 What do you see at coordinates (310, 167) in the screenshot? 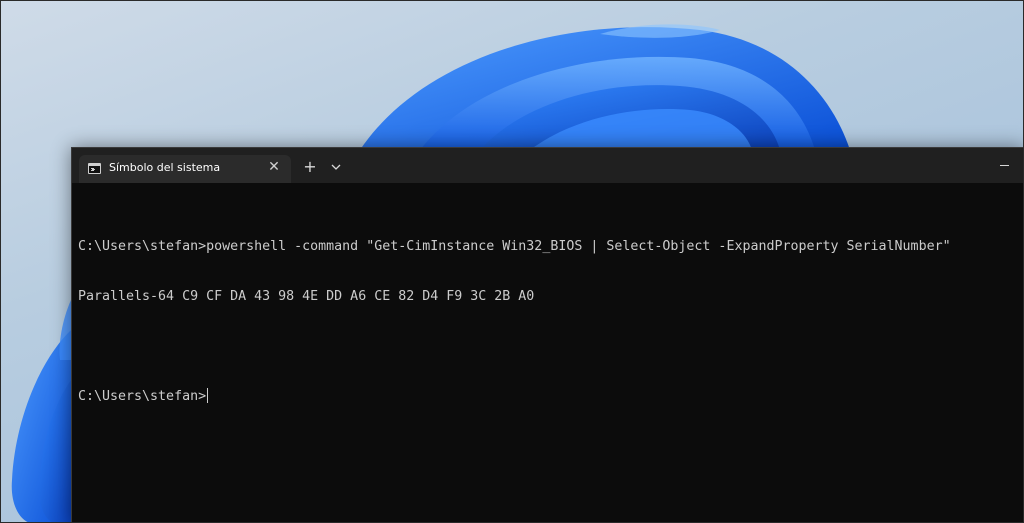
I see `new-tab-button: +` at bounding box center [310, 167].